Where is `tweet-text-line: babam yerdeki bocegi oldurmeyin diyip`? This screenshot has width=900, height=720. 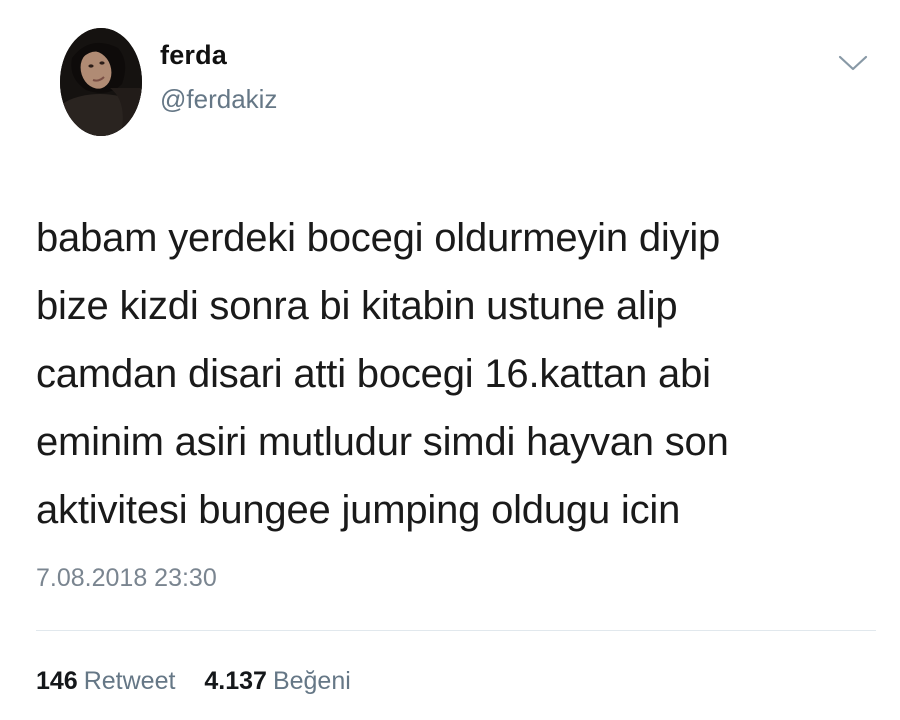 tweet-text-line: babam yerdeki bocegi oldurmeyin diyip is located at coordinates (378, 238).